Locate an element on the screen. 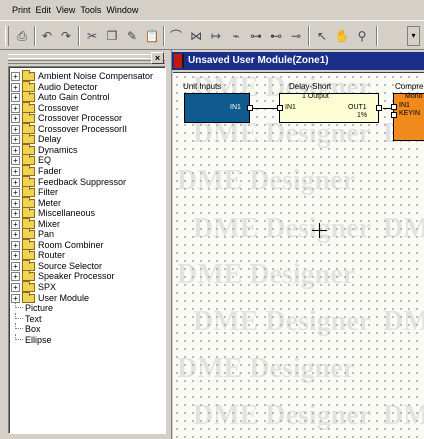 The width and height of the screenshot is (424, 439). window-title: Unsaved User Module(Zone1) is located at coordinates (258, 60).